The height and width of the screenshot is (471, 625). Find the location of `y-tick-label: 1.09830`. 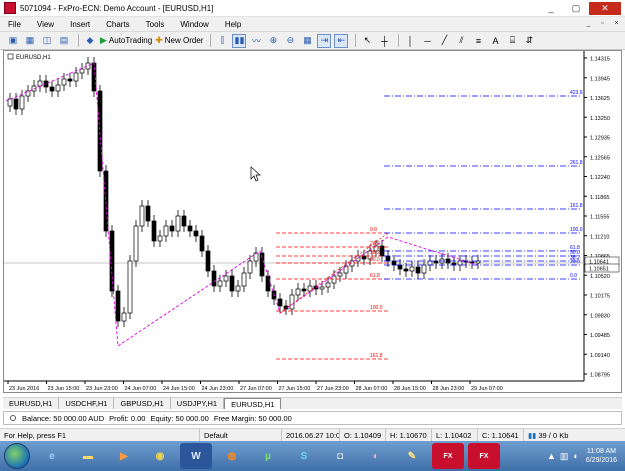

y-tick-label: 1.09830 is located at coordinates (600, 316).